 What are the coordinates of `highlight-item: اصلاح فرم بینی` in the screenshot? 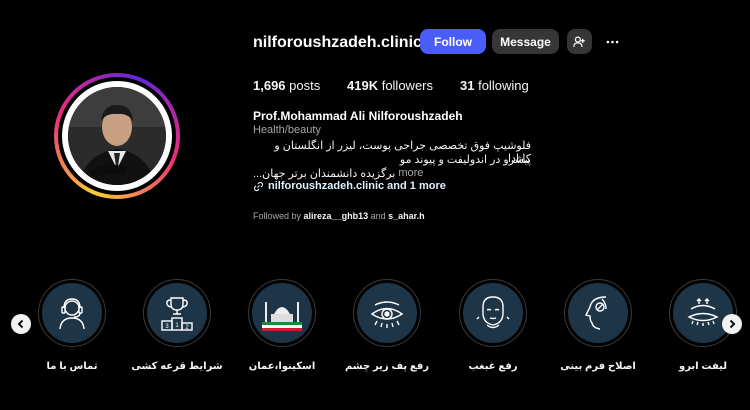 It's located at (598, 325).